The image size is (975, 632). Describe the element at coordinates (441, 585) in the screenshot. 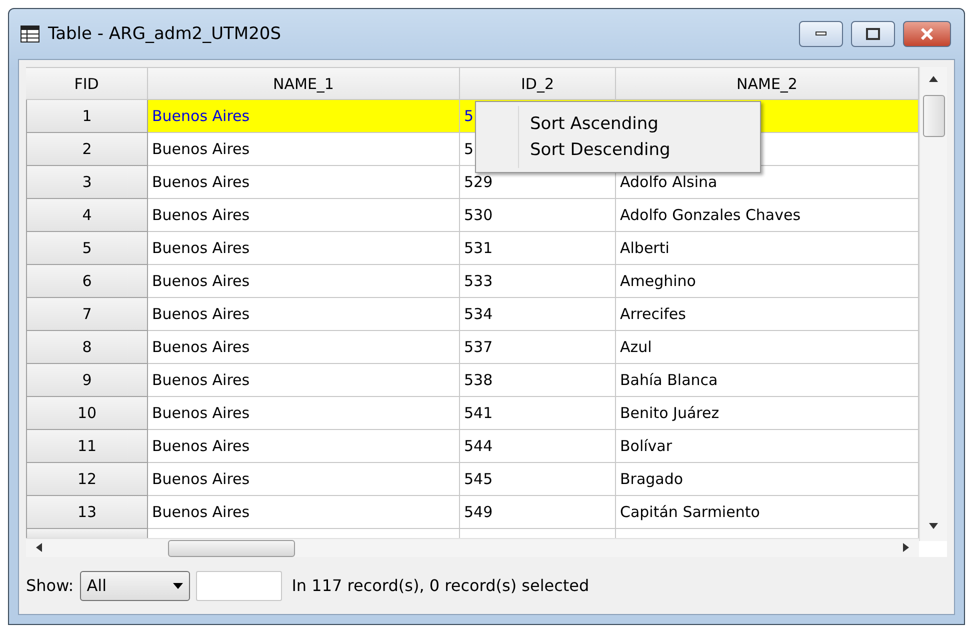

I see `record-status: In 117 record(s), 0 record(s) selected` at that location.